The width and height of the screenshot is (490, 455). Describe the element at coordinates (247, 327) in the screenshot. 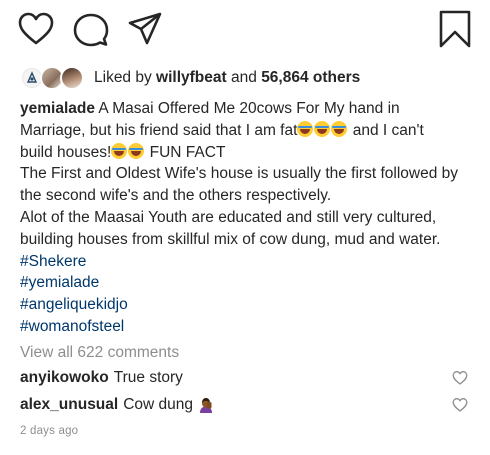

I see `hashtag-link: #womanofsteel` at that location.